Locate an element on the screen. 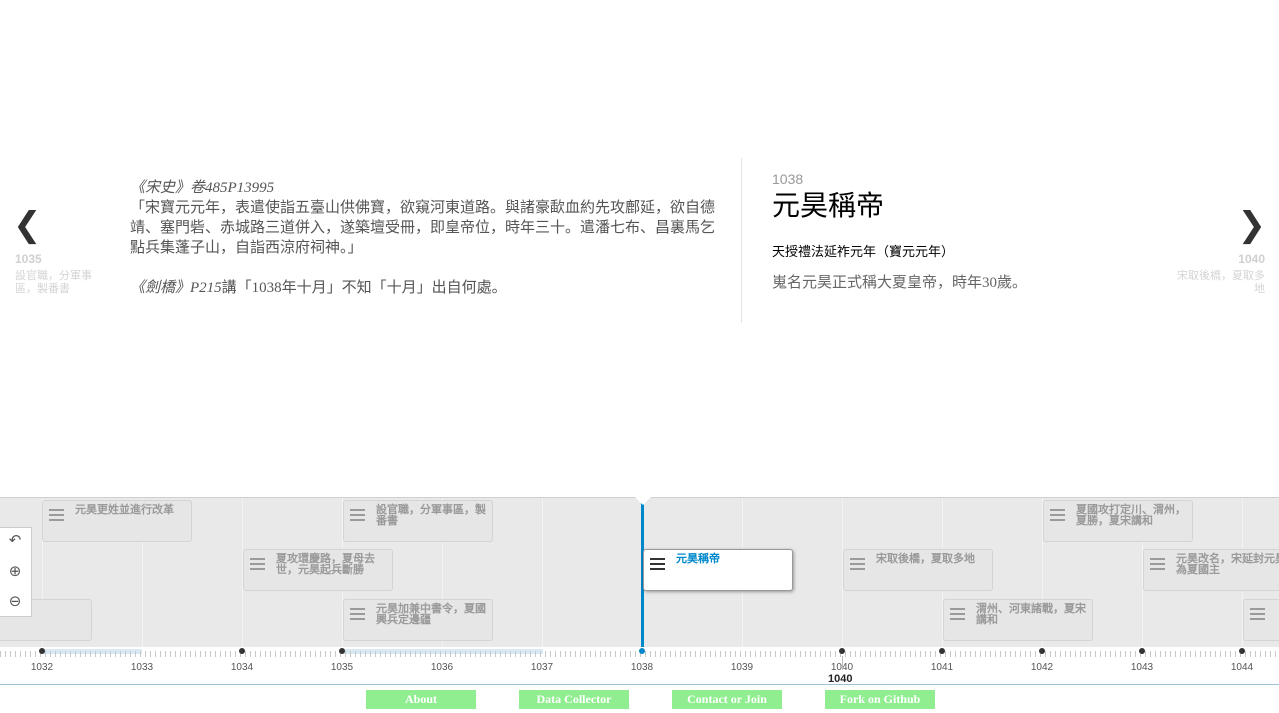 The height and width of the screenshot is (713, 1279). timeline-flag: 元昊改名，宋延封元昊為夏國主 is located at coordinates (1211, 570).